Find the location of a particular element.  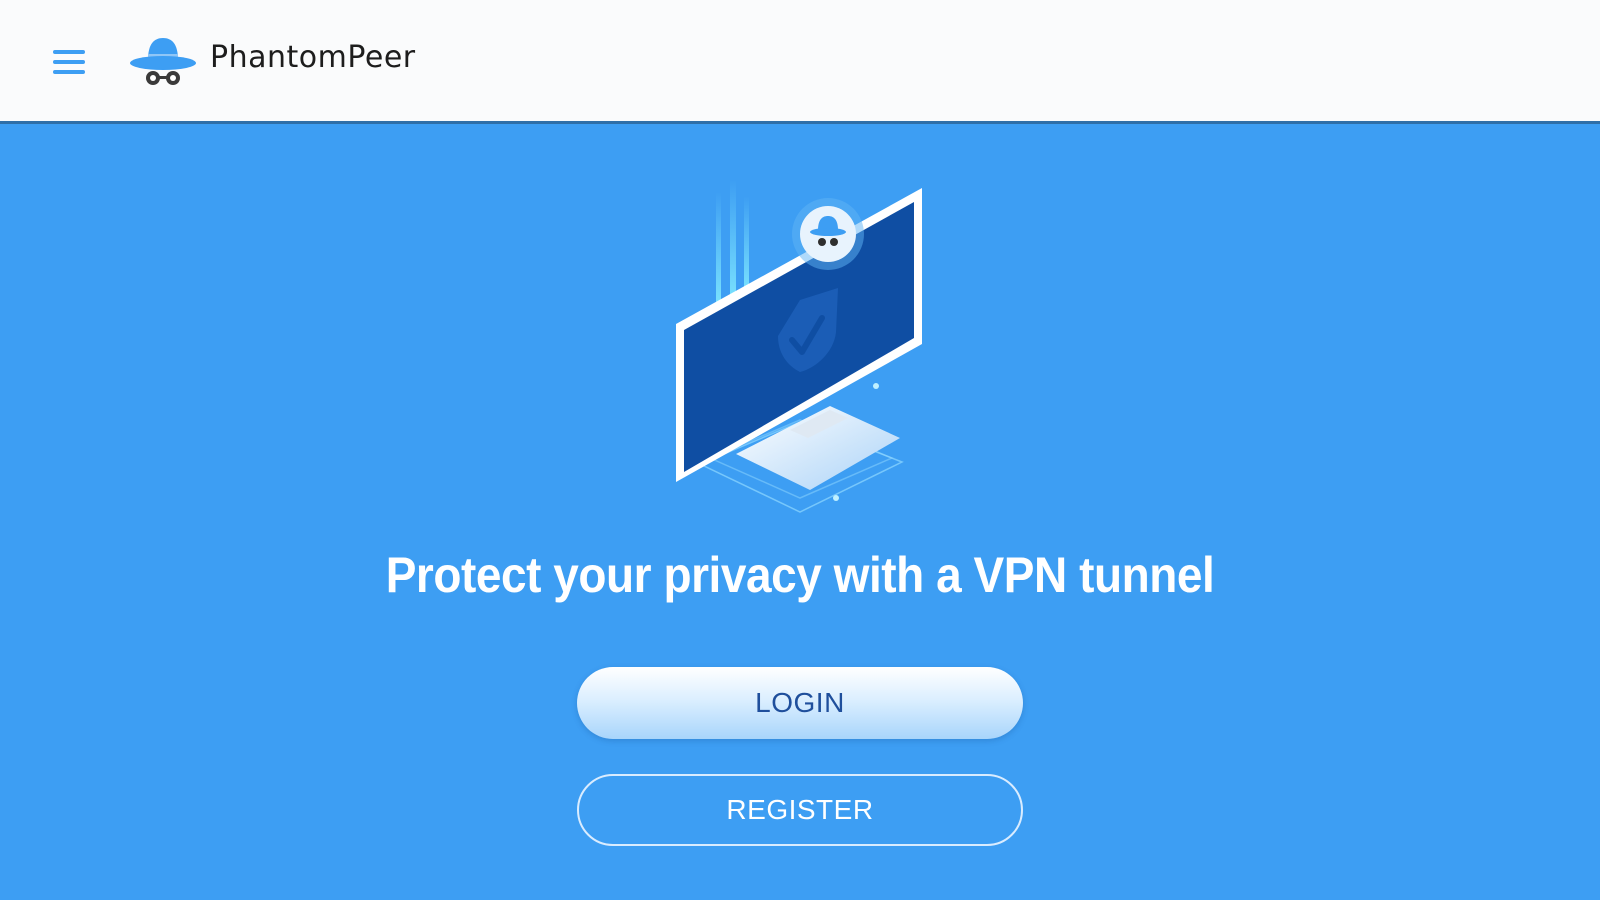

incognito-hat-logo-icon is located at coordinates (163, 61).